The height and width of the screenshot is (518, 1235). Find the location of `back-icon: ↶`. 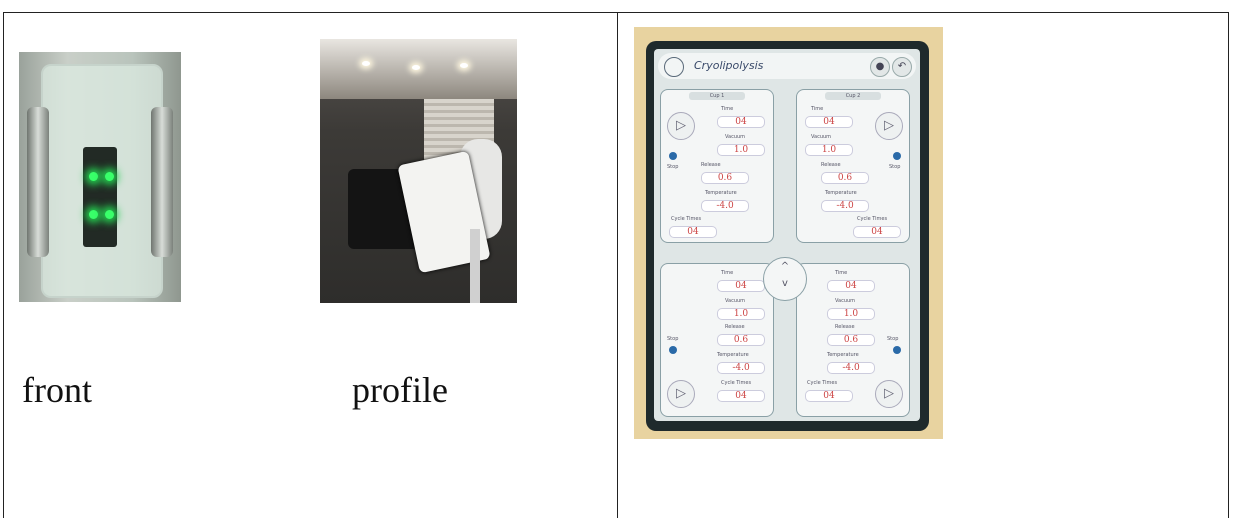

back-icon: ↶ is located at coordinates (902, 67).